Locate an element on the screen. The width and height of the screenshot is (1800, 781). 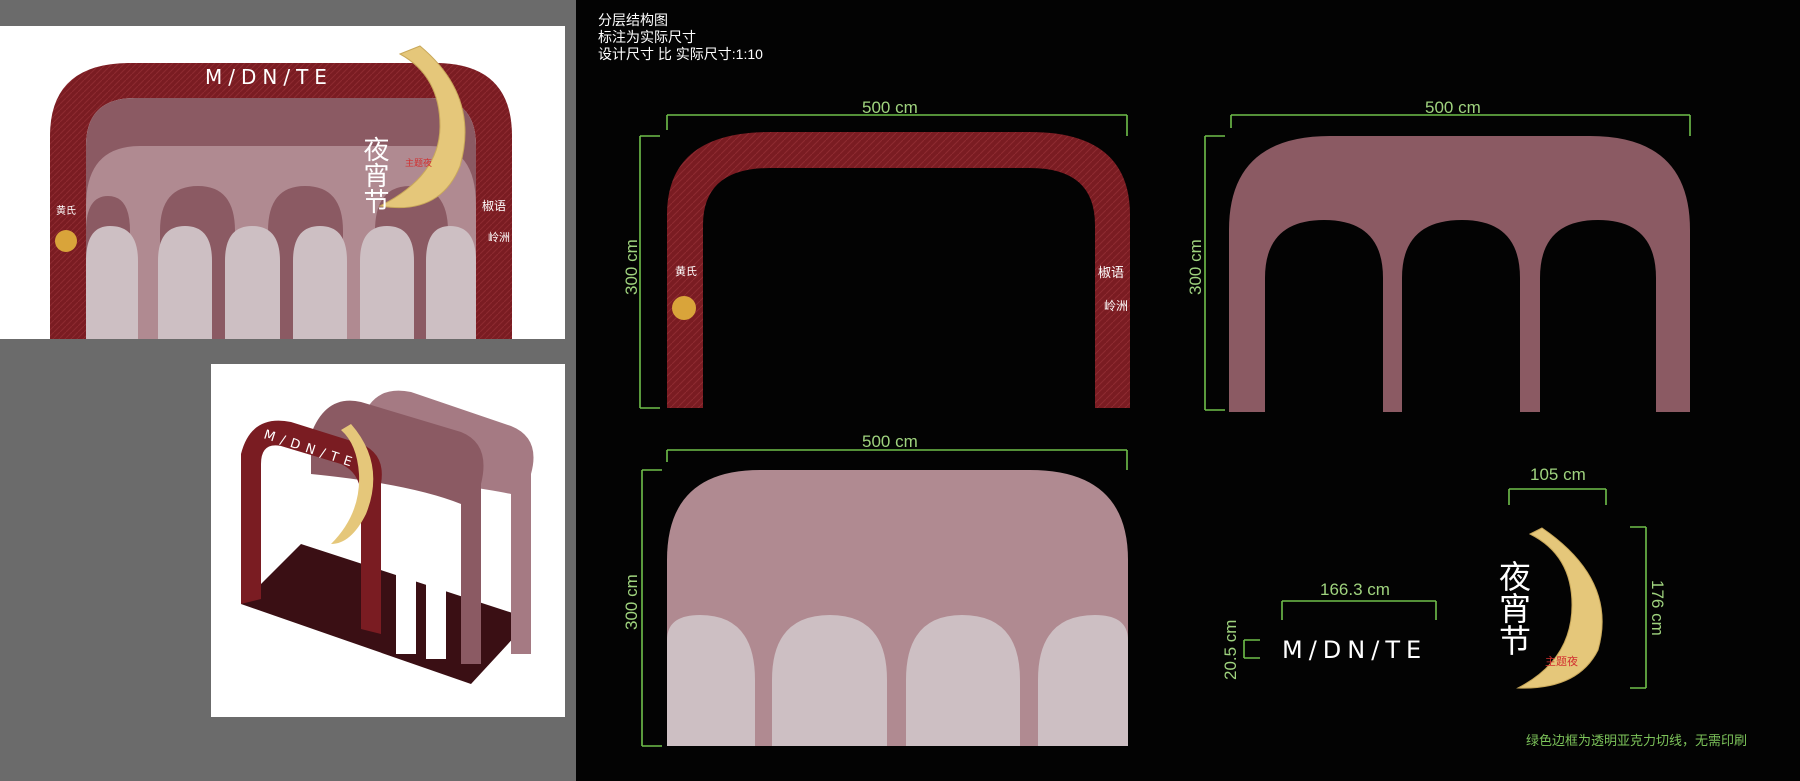
layer3-width-label: 500 cm is located at coordinates (890, 441).